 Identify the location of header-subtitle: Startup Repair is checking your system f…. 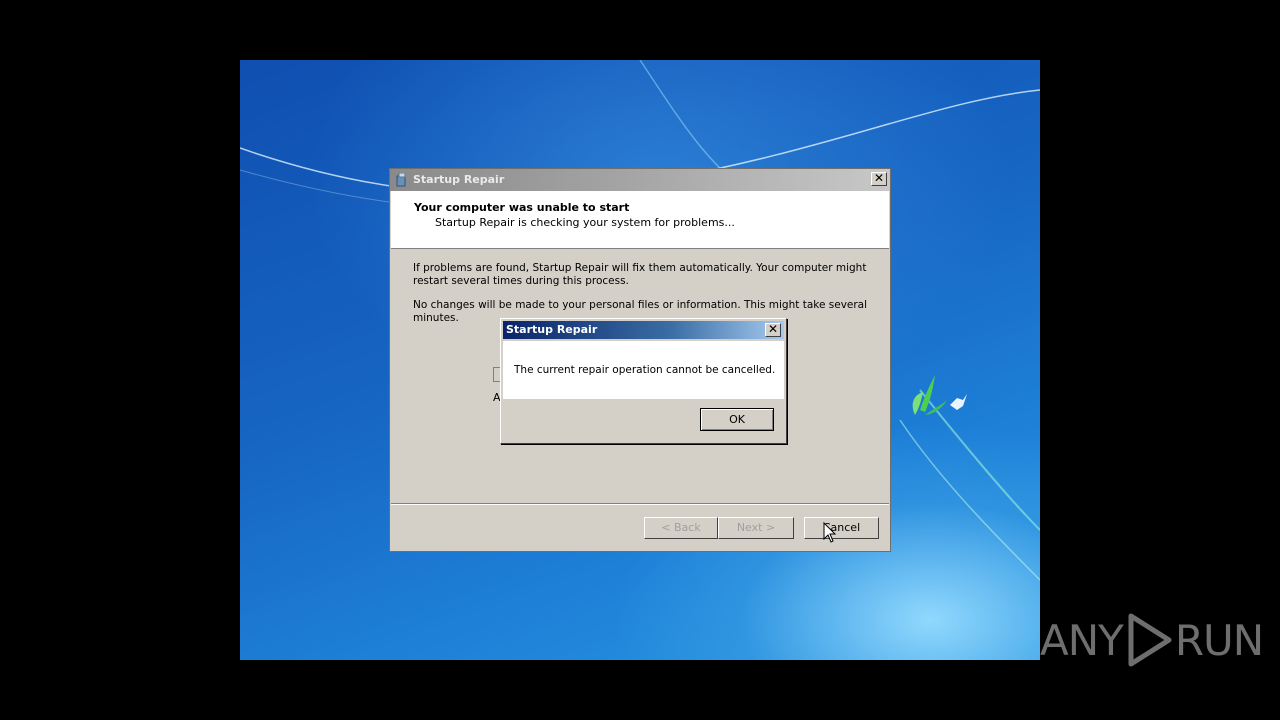
(585, 222).